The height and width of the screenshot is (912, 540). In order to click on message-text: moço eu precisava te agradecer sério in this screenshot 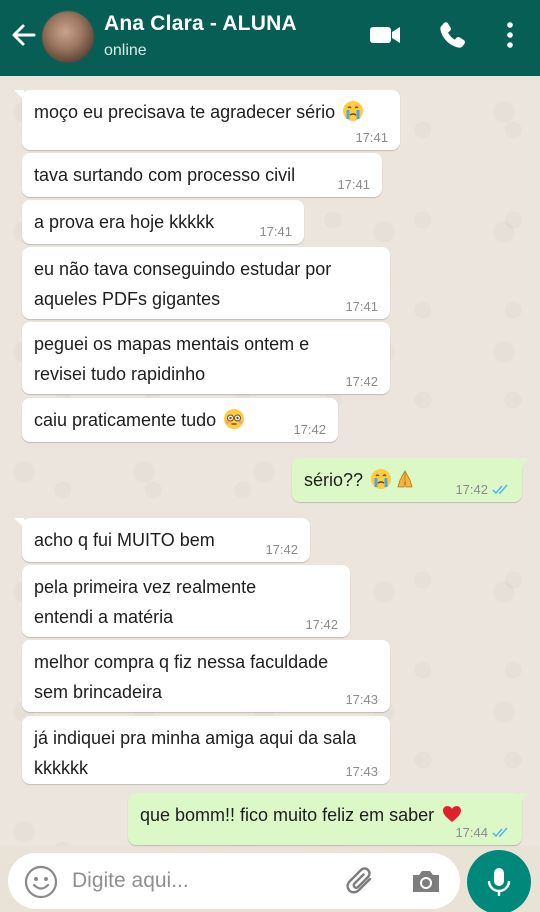, I will do `click(185, 112)`.